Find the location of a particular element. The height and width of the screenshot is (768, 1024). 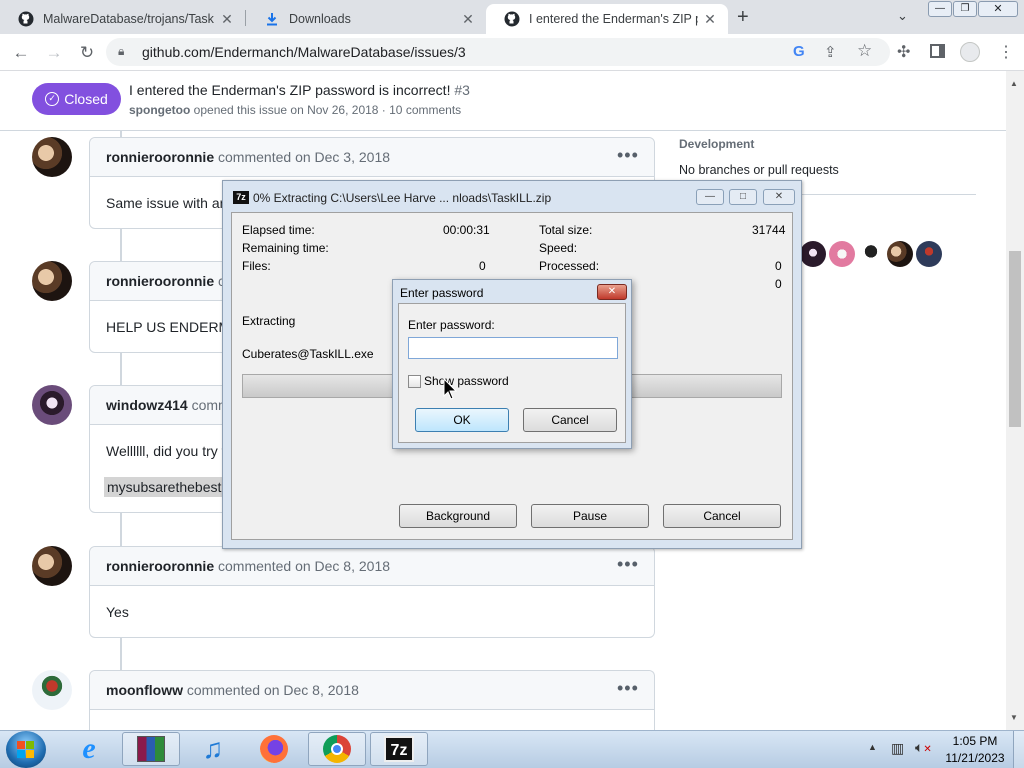

window-close-button: ✕ is located at coordinates (998, 9).